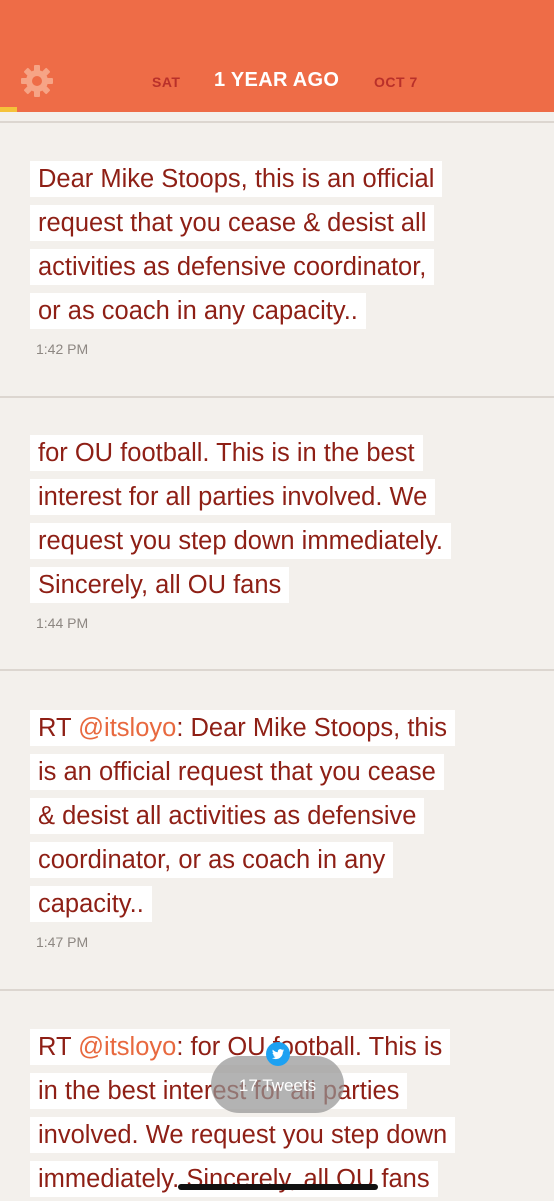  What do you see at coordinates (236, 179) in the screenshot?
I see `tweet-line: Dear Mike Stoops, this is an official` at bounding box center [236, 179].